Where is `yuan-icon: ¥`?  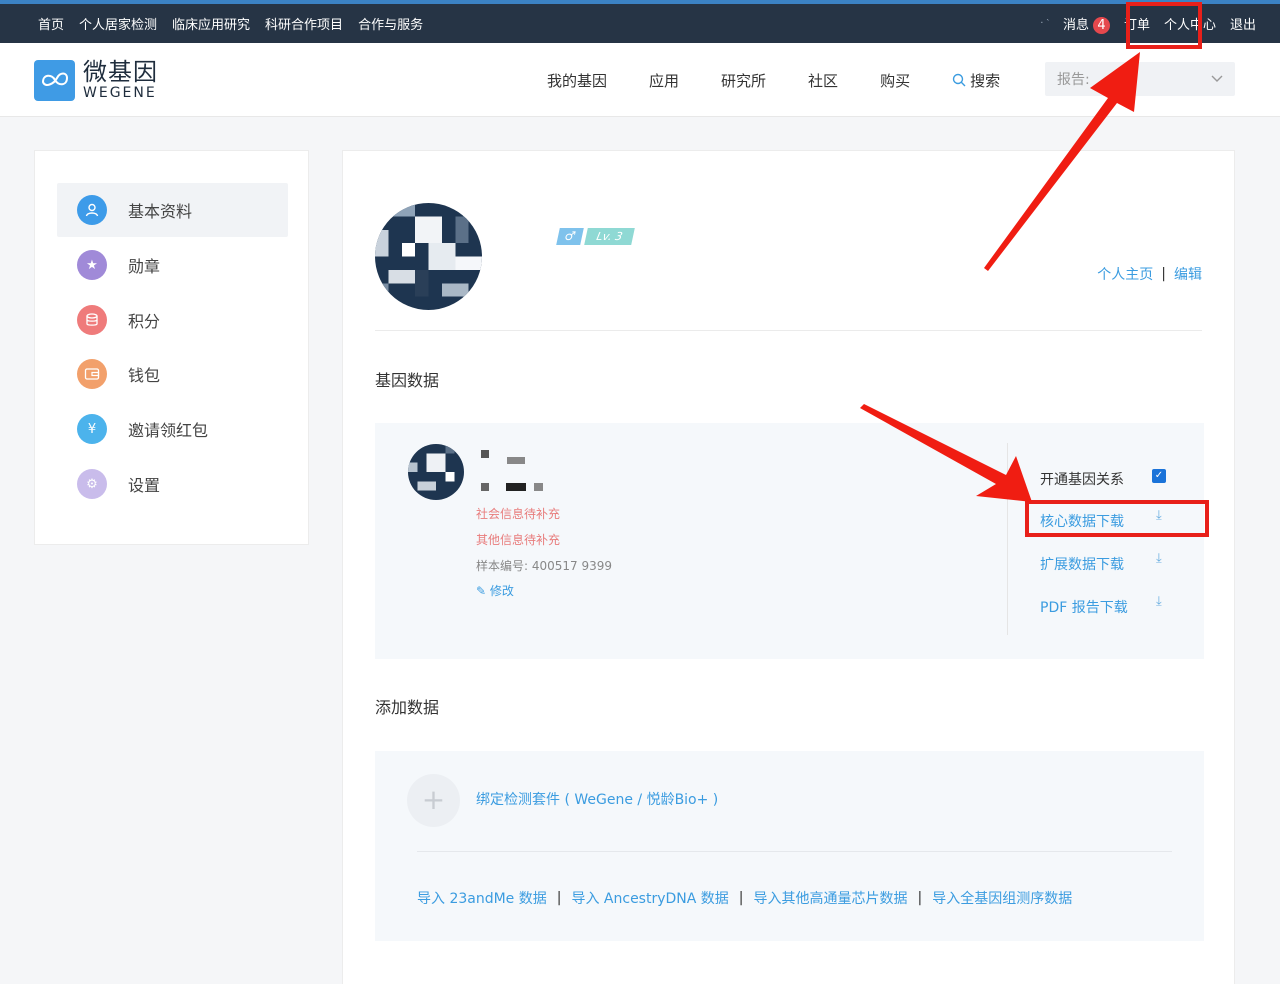
yuan-icon: ¥ is located at coordinates (92, 429).